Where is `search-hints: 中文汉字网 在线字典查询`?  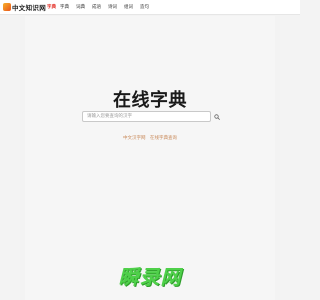
search-hints: 中文汉字网 在线字典查询 is located at coordinates (150, 138).